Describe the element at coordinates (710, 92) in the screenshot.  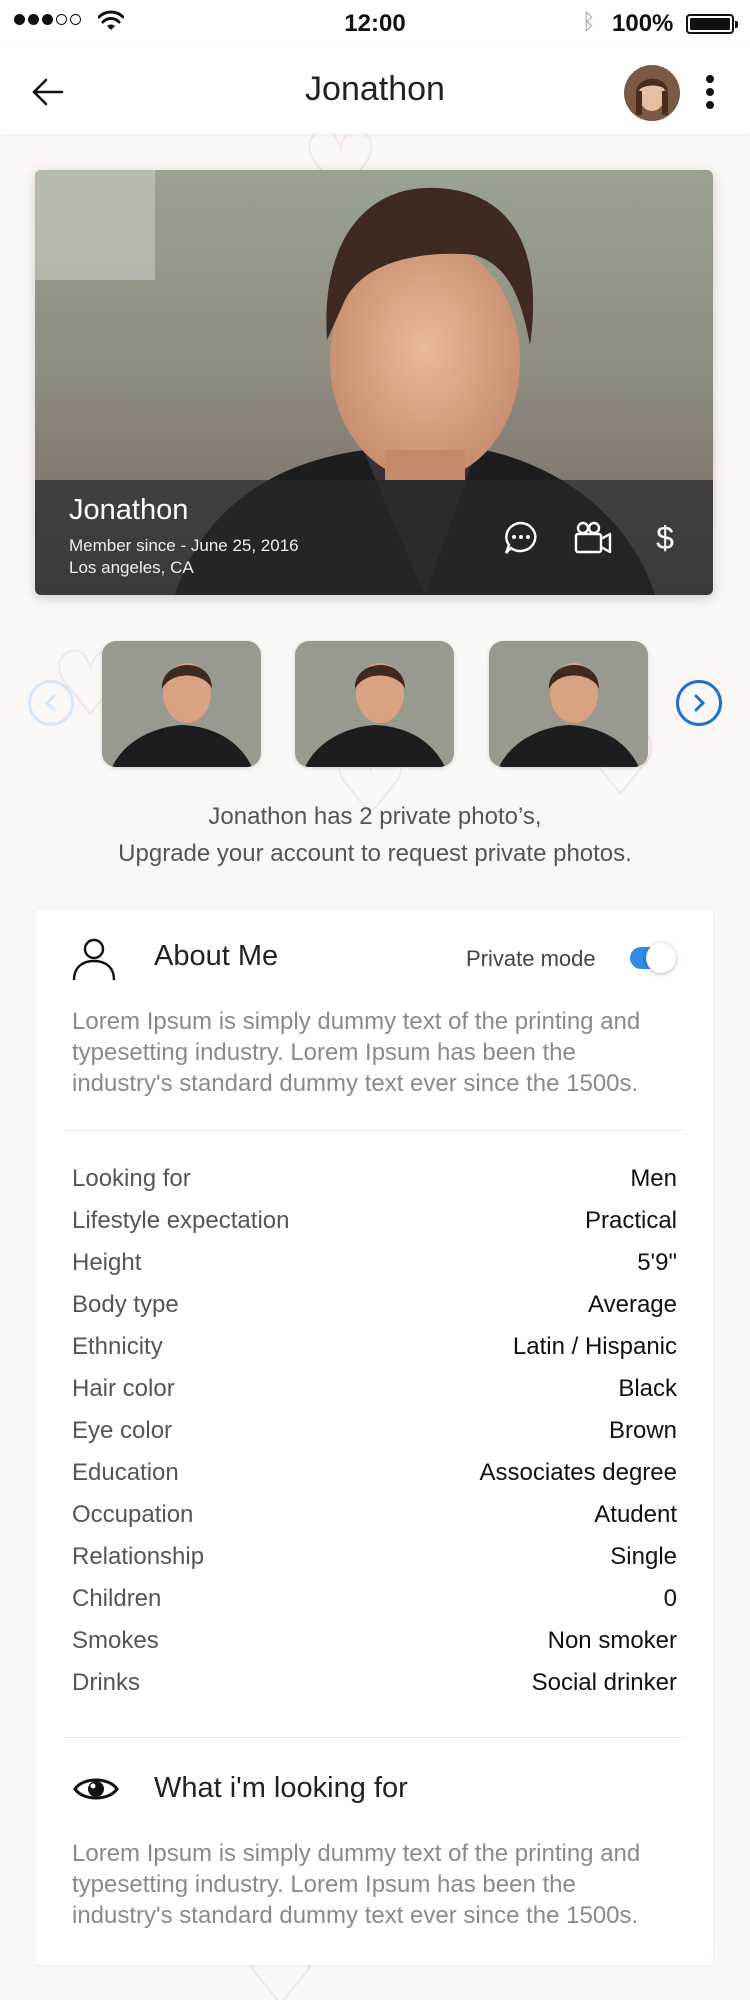
I see `more-vertical-icon` at that location.